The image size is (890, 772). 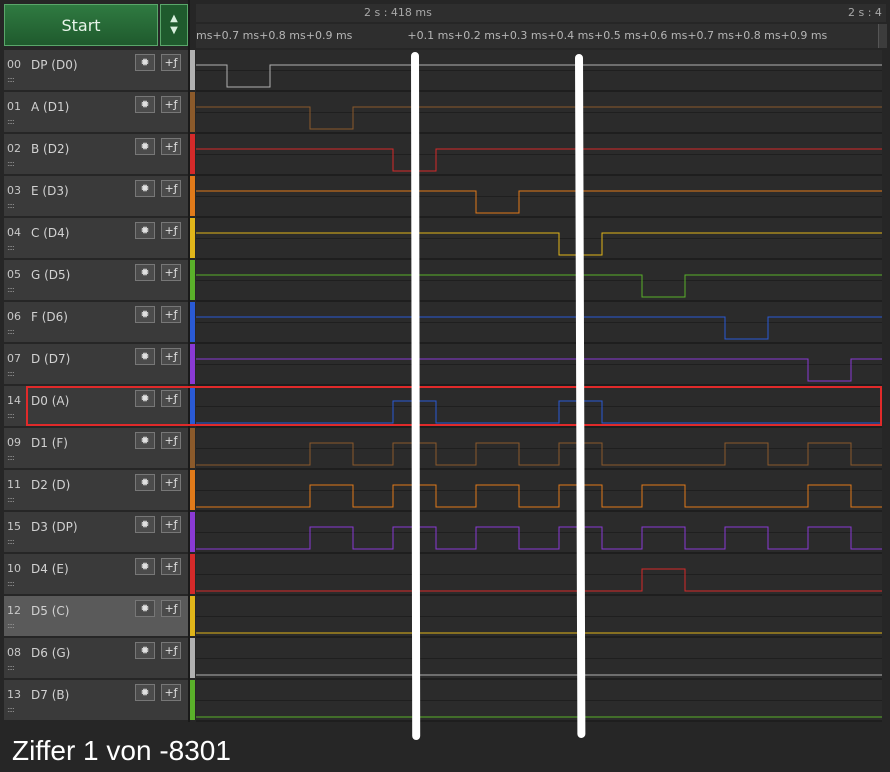 What do you see at coordinates (50, 359) in the screenshot?
I see `channel-name: D (D7)` at bounding box center [50, 359].